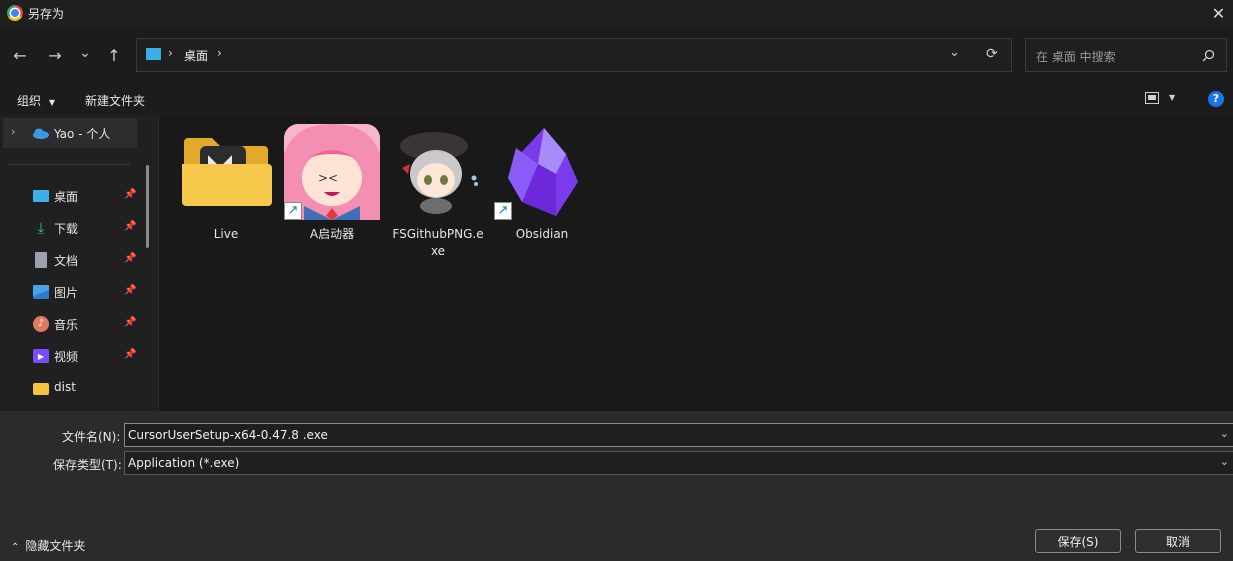  What do you see at coordinates (1126, 55) in the screenshot?
I see `search-box: 在 桌面 中搜索` at bounding box center [1126, 55].